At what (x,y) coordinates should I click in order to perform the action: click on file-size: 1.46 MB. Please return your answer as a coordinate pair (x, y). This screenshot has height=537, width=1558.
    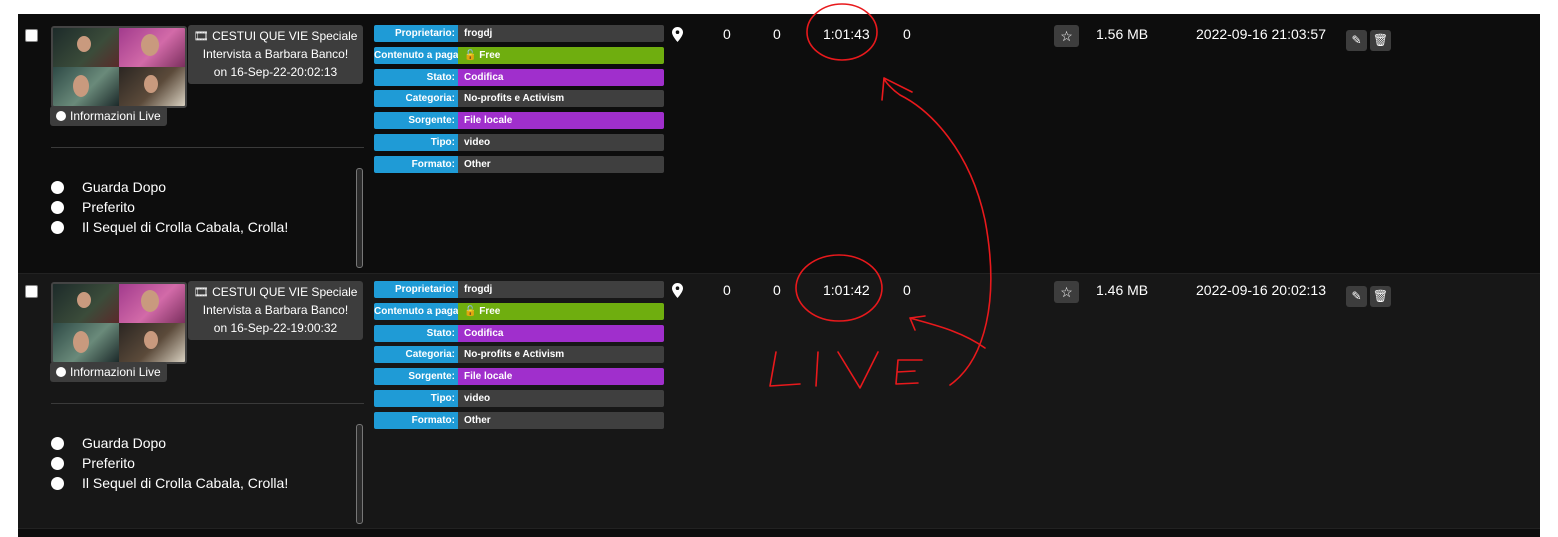
    Looking at the image, I should click on (1122, 290).